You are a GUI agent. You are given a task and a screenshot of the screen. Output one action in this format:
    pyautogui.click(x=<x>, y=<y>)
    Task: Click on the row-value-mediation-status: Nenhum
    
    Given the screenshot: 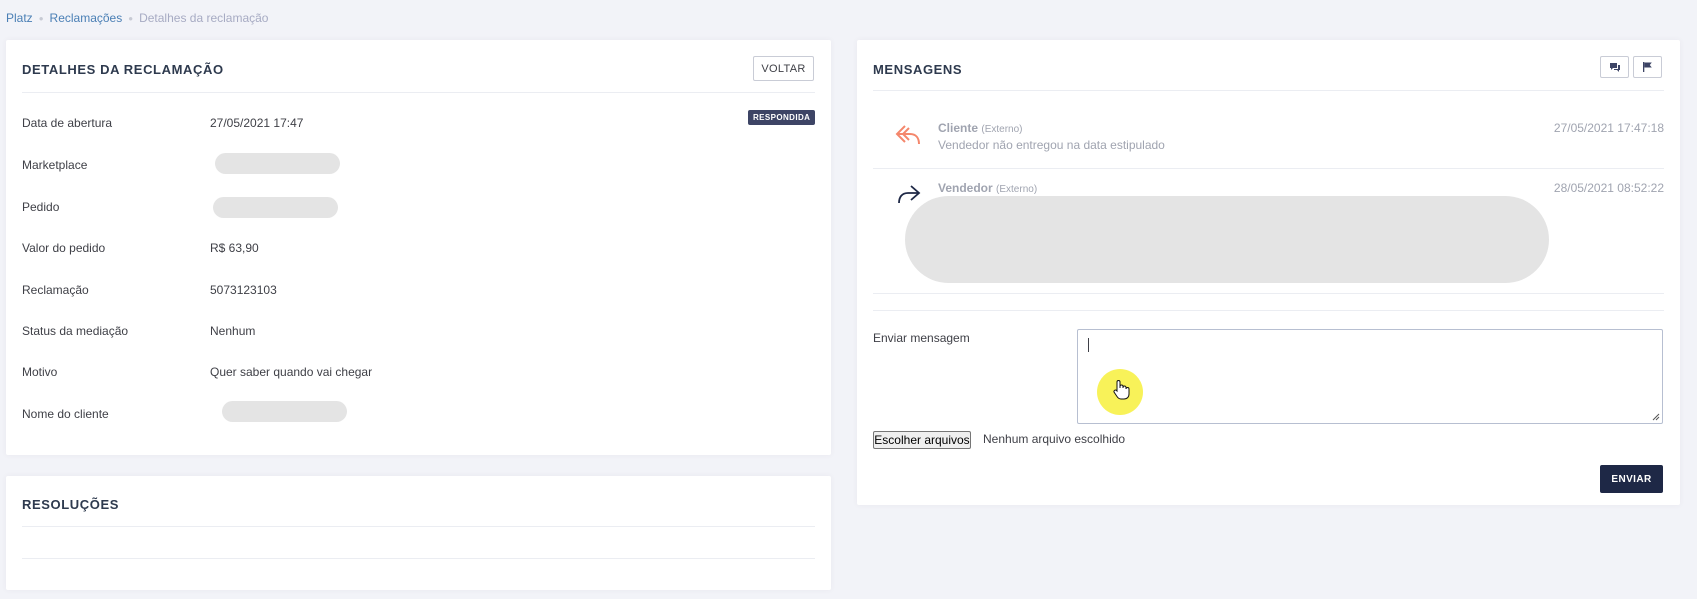 What is the action you would take?
    pyautogui.click(x=233, y=331)
    